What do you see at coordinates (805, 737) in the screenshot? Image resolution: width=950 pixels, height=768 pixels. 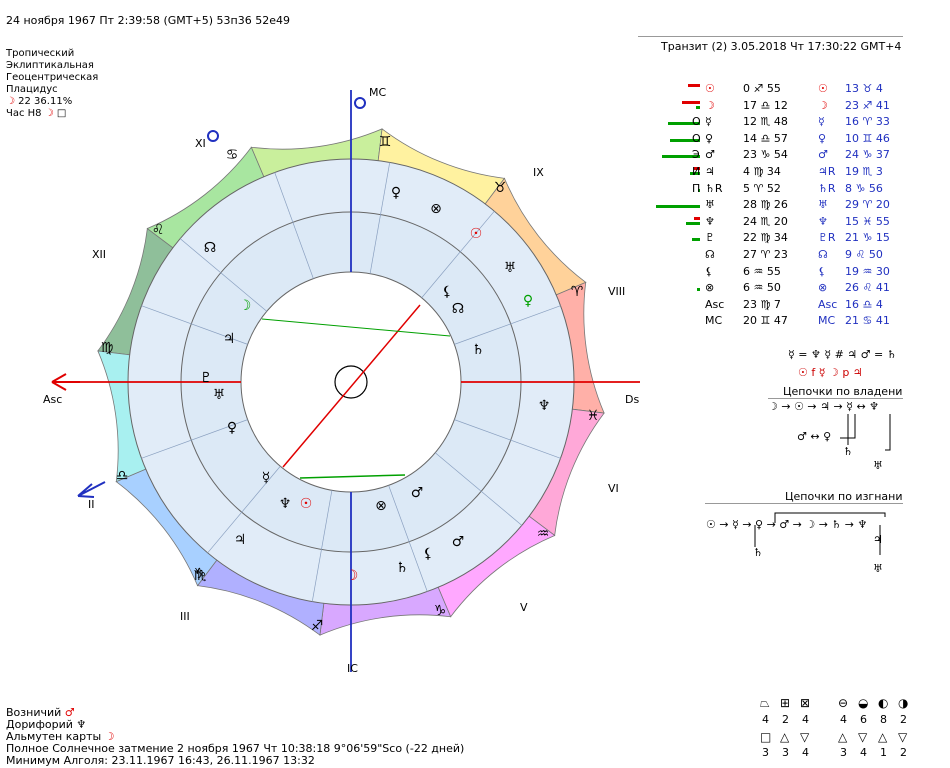 I see `triangle-down-icon: ▽` at bounding box center [805, 737].